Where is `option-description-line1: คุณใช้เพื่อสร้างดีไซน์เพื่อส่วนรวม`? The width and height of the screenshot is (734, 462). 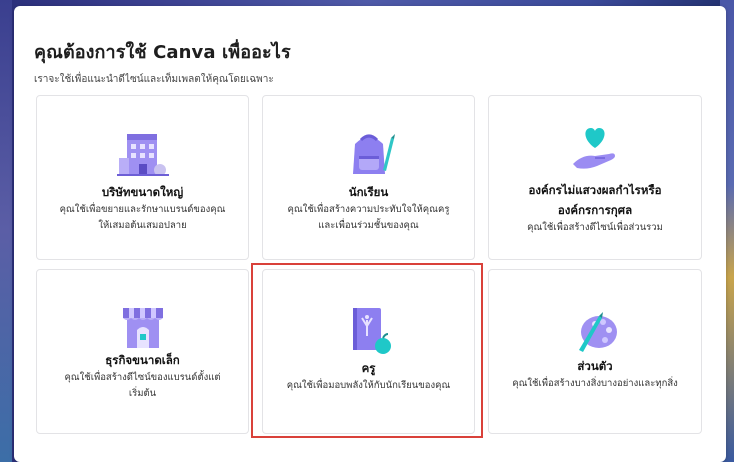
option-description-line1: คุณใช้เพื่อสร้างดีไซน์เพื่อส่วนรวม is located at coordinates (595, 227).